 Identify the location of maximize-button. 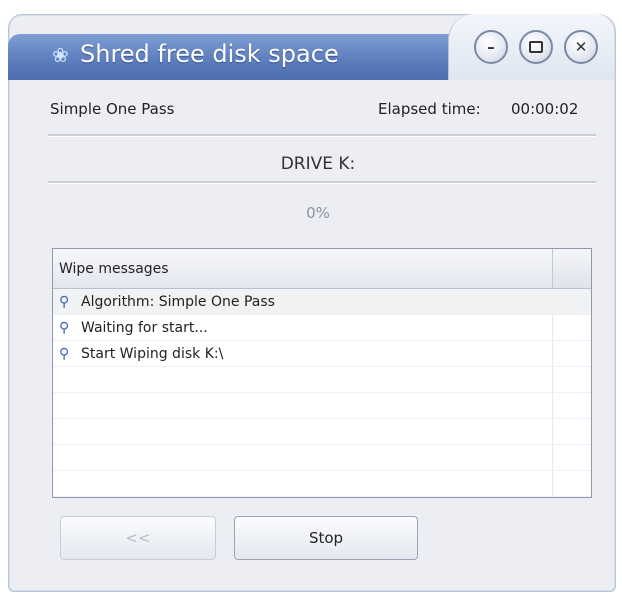
(536, 47).